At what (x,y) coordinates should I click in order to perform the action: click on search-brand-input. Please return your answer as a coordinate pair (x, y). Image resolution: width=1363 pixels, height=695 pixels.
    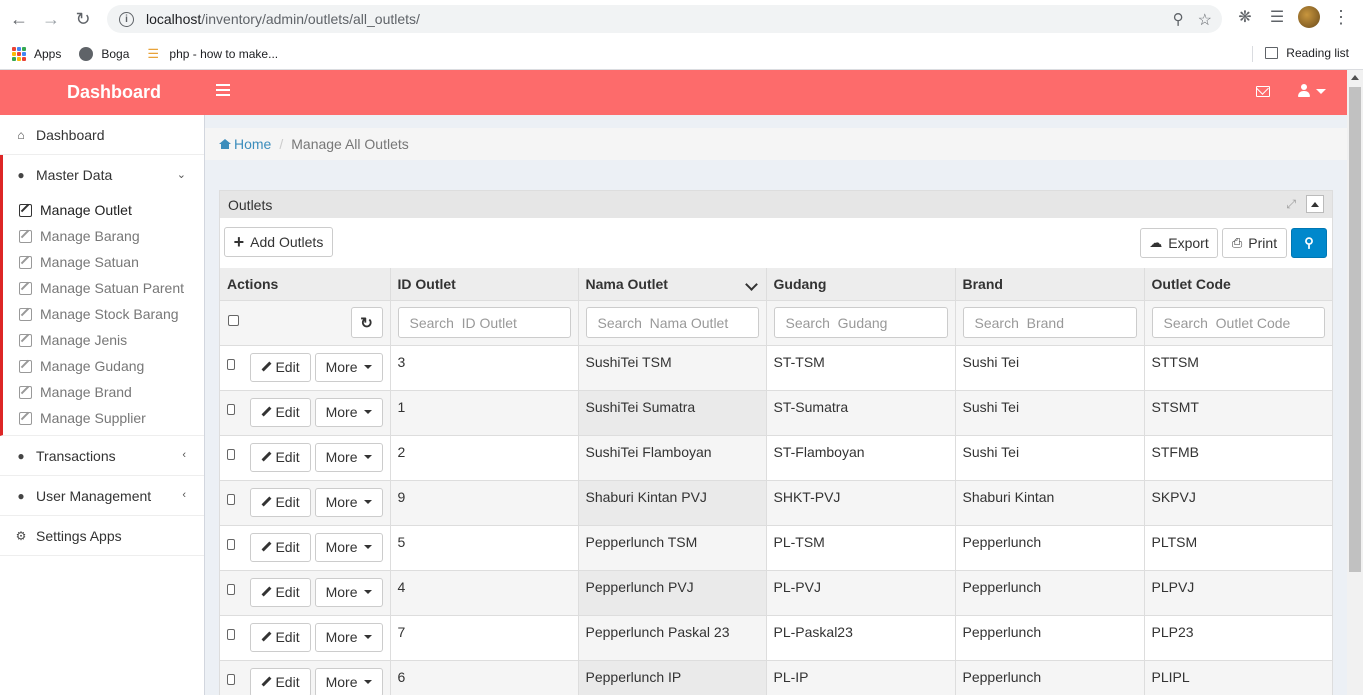
    Looking at the image, I should click on (1049, 322).